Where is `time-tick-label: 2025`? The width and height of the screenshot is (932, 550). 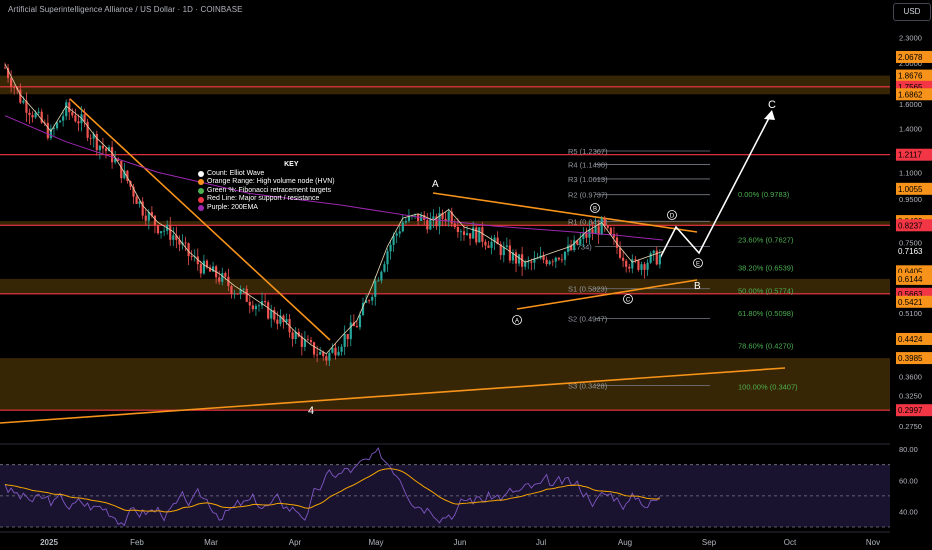 time-tick-label: 2025 is located at coordinates (49, 542).